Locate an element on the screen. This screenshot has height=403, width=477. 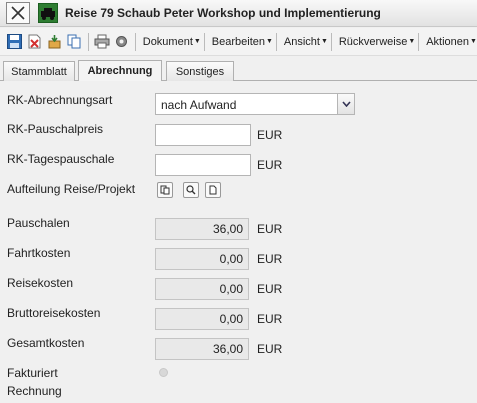
pauschalpreis-input is located at coordinates (203, 135).